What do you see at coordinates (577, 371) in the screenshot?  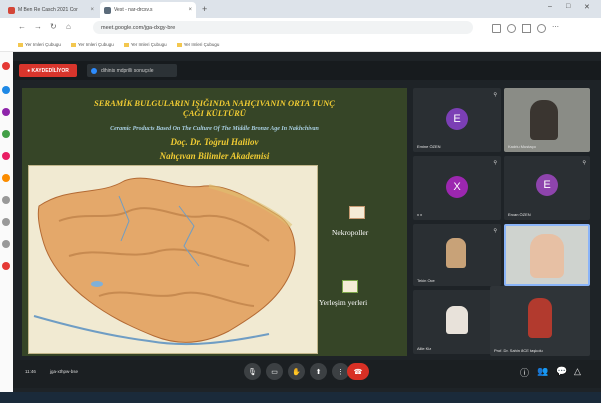 I see `activities-icon: △` at bounding box center [577, 371].